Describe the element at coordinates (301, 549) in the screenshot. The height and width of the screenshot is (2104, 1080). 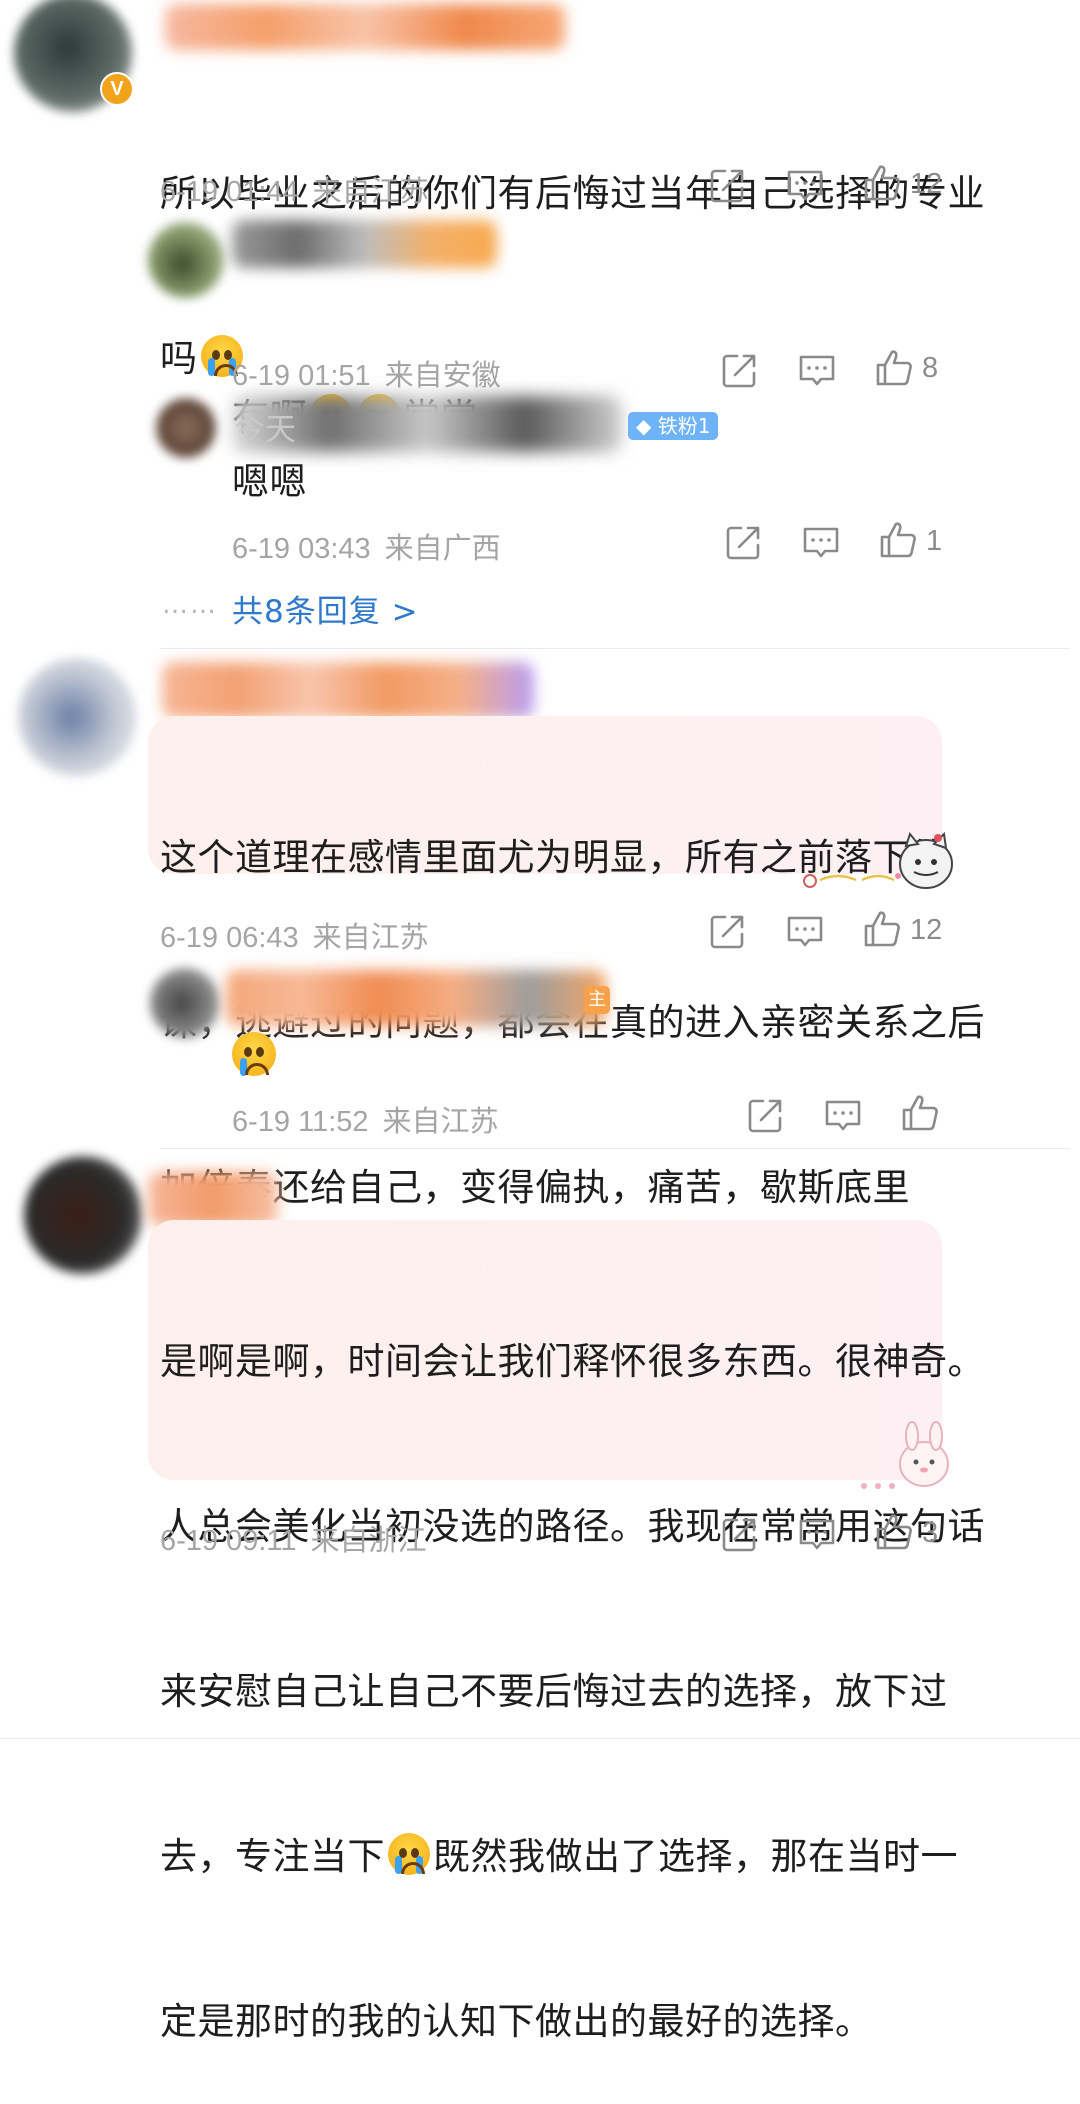
I see `comment-date: 6-19 03:43` at that location.